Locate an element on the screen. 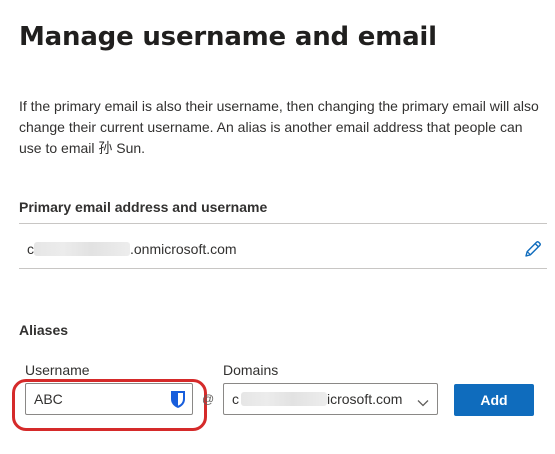  domains-dropdown: c icrosoft.com is located at coordinates (330, 399).